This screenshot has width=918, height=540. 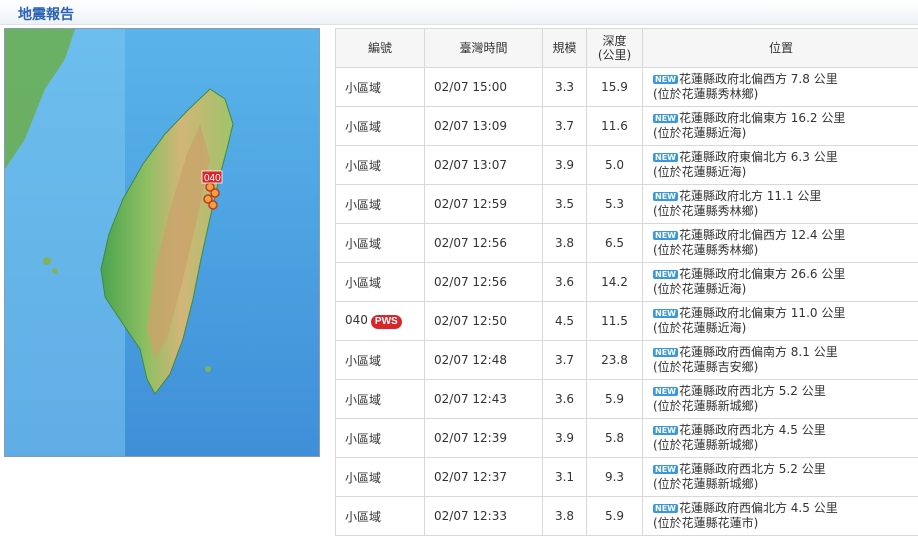 What do you see at coordinates (780, 87) in the screenshot?
I see `cell-location: NEW 花蓮縣政府北偏西方 7.8 公里 (位於花蓮縣秀林鄉)` at bounding box center [780, 87].